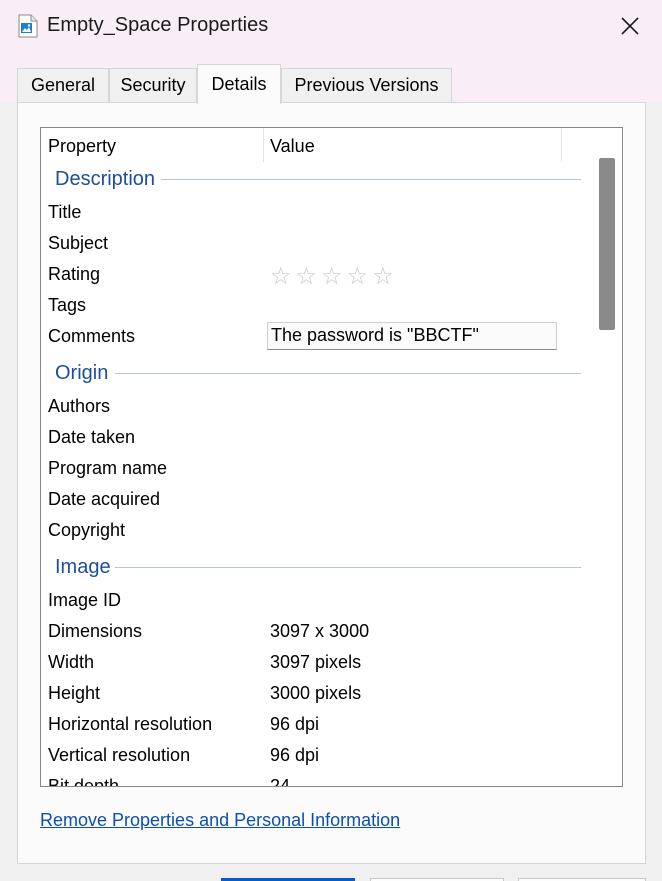  I want to click on property-value: 3097 pixels, so click(315, 662).